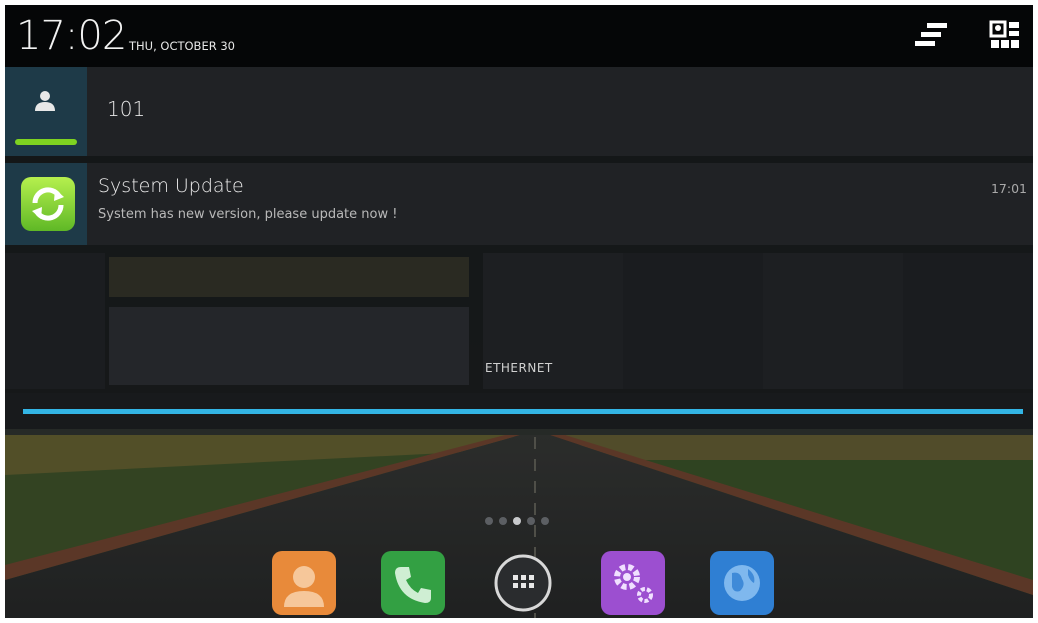 This screenshot has height=623, width=1038. I want to click on system-update-icon, so click(48, 204).